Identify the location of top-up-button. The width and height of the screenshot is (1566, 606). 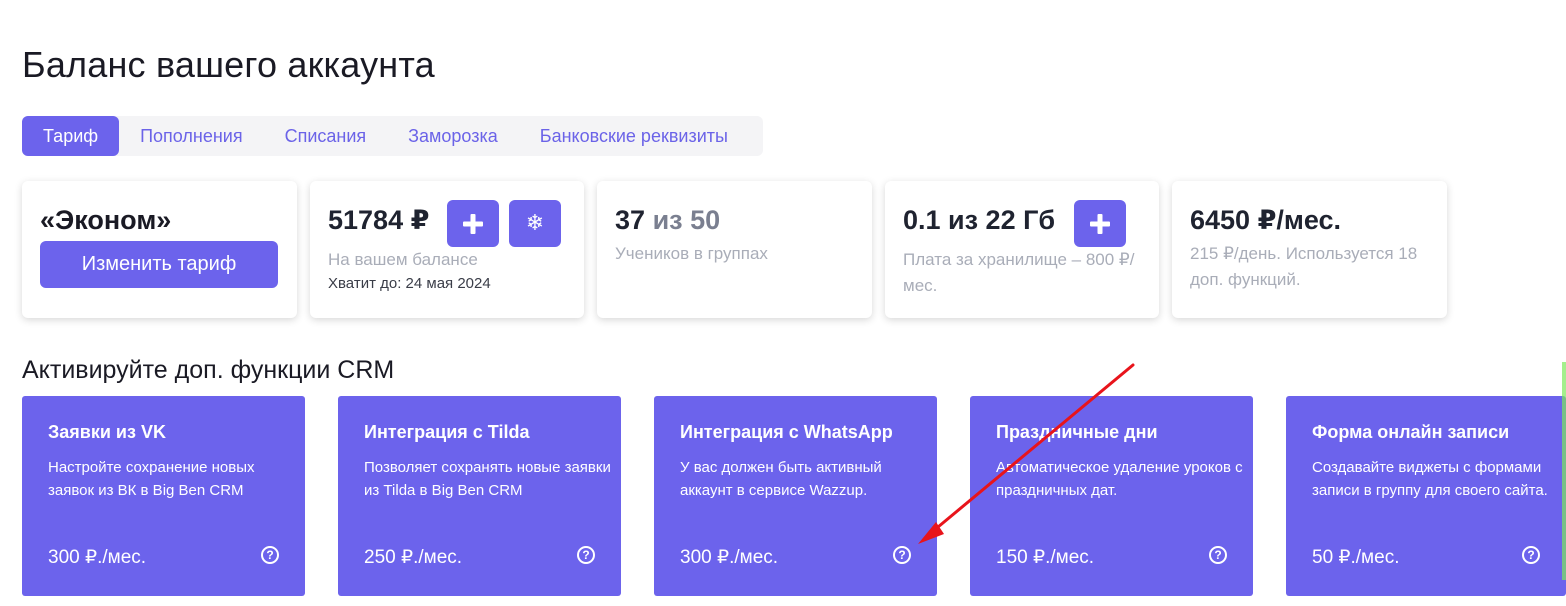
(473, 223).